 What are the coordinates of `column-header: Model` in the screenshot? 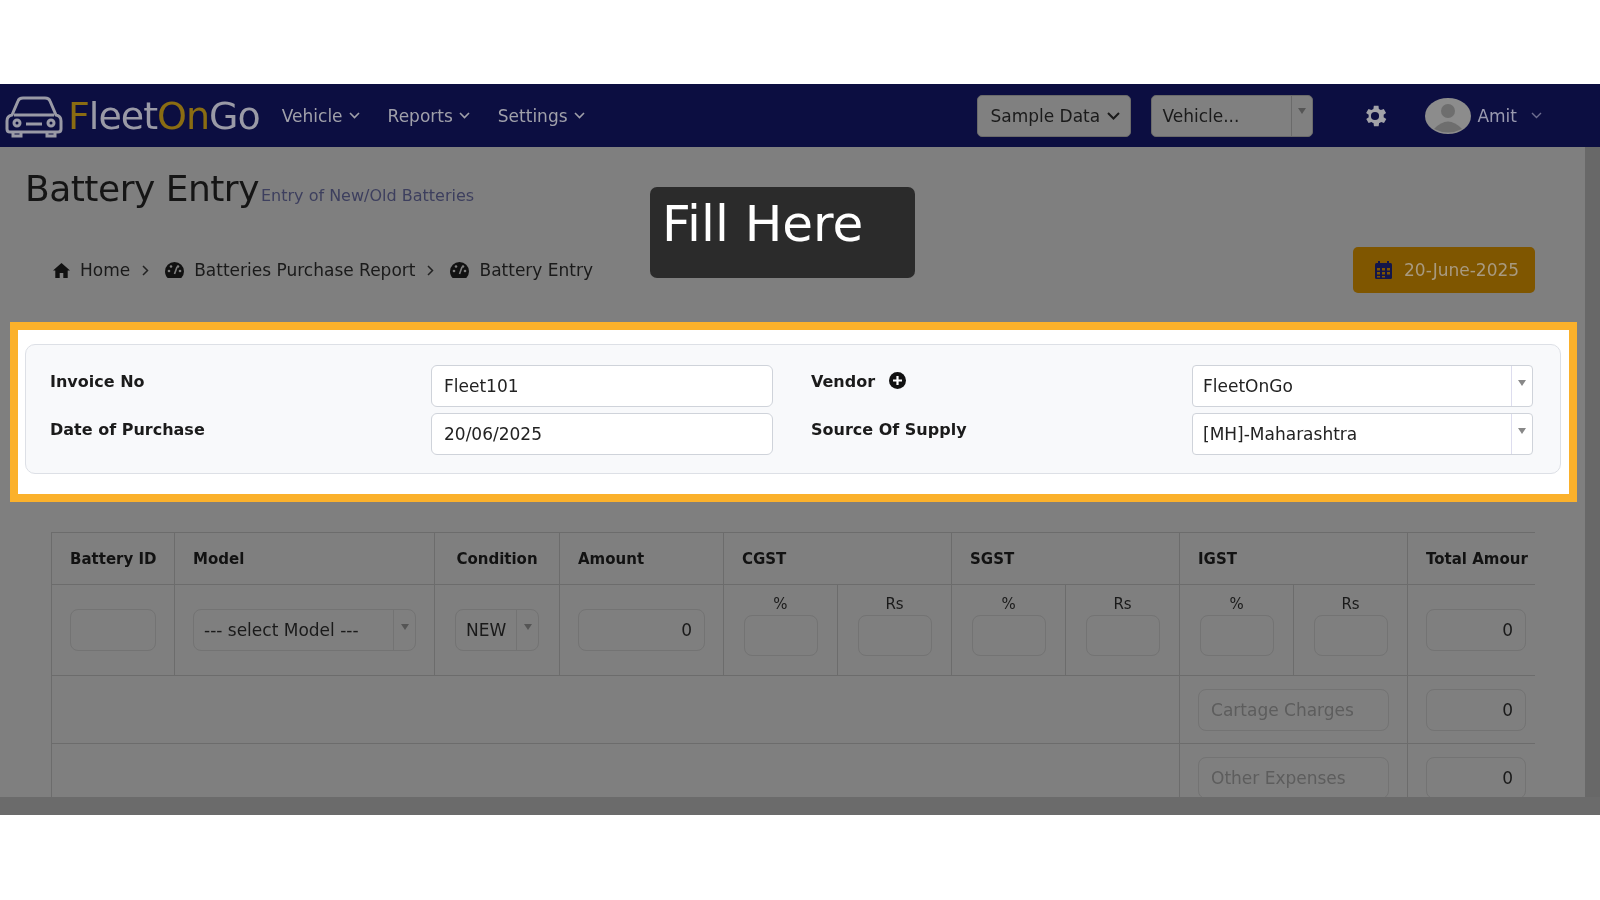 It's located at (304, 558).